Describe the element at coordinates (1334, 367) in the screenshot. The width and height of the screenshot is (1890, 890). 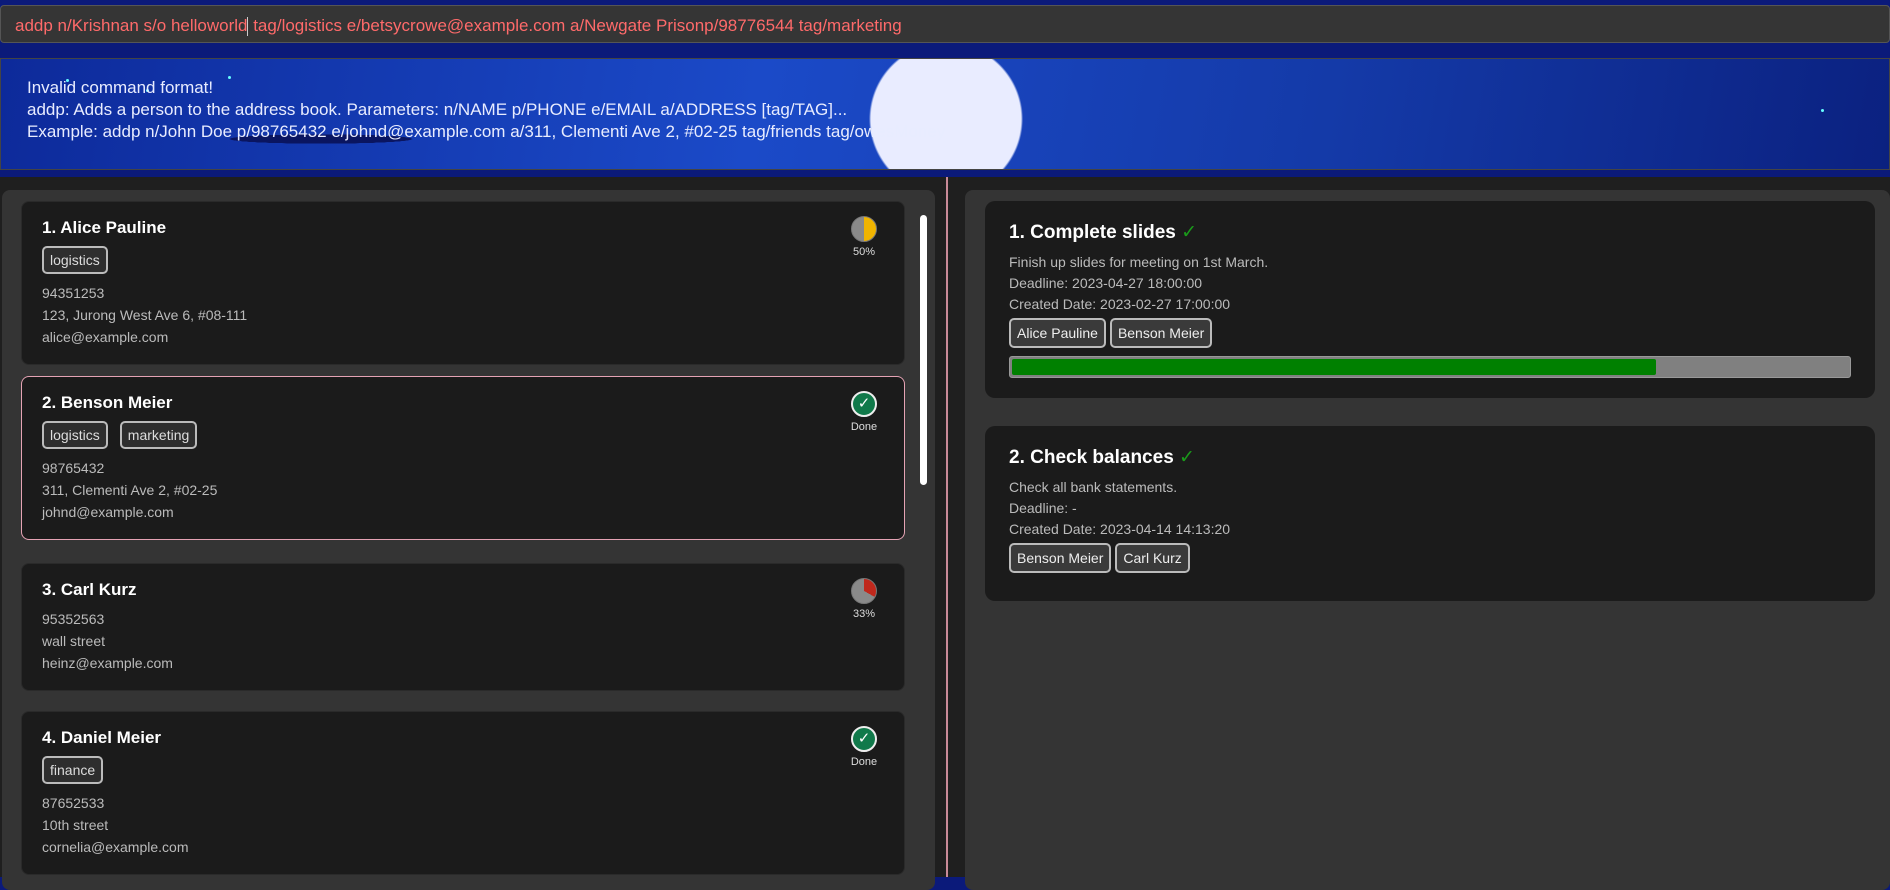
I see `progress-fill` at that location.